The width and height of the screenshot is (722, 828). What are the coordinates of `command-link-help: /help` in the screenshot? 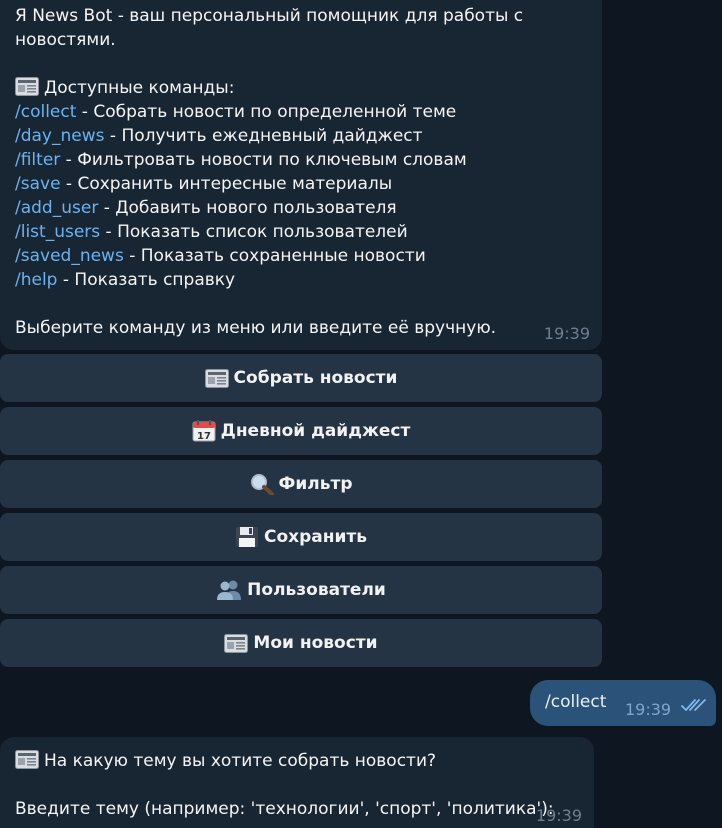 It's located at (36, 280).